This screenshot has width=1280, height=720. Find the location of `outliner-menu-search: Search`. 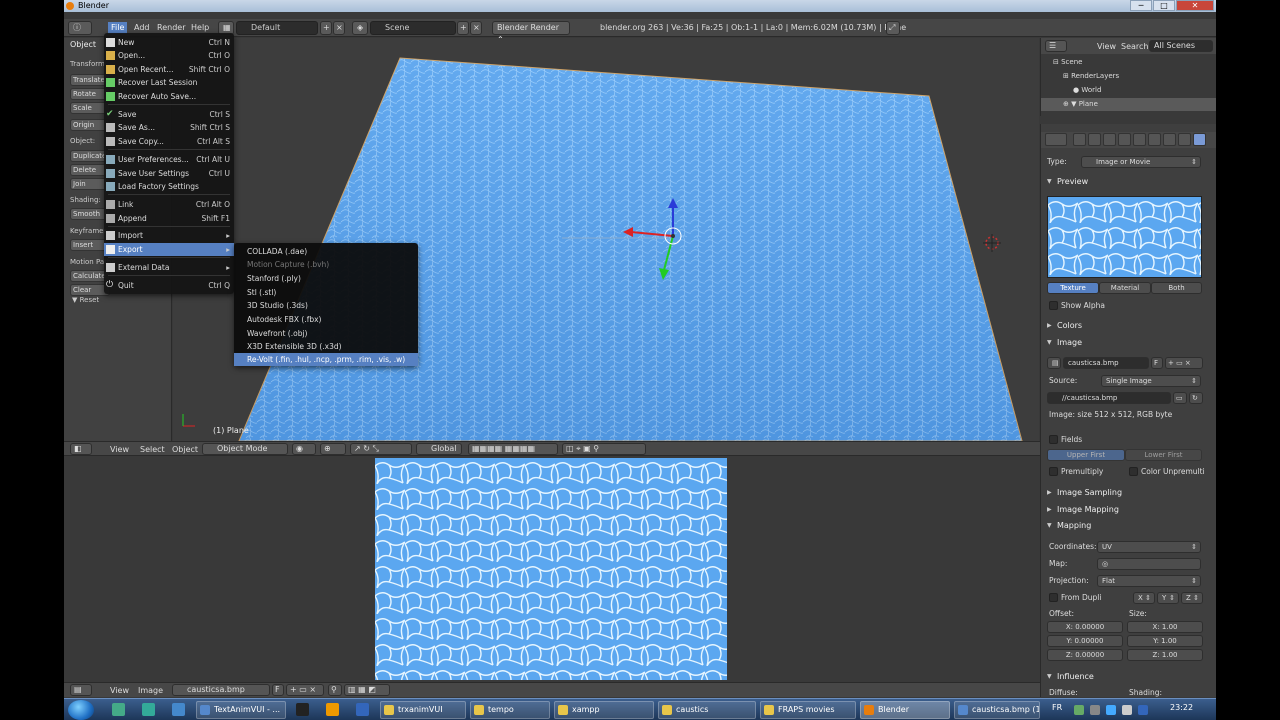

outliner-menu-search: Search is located at coordinates (1134, 46).